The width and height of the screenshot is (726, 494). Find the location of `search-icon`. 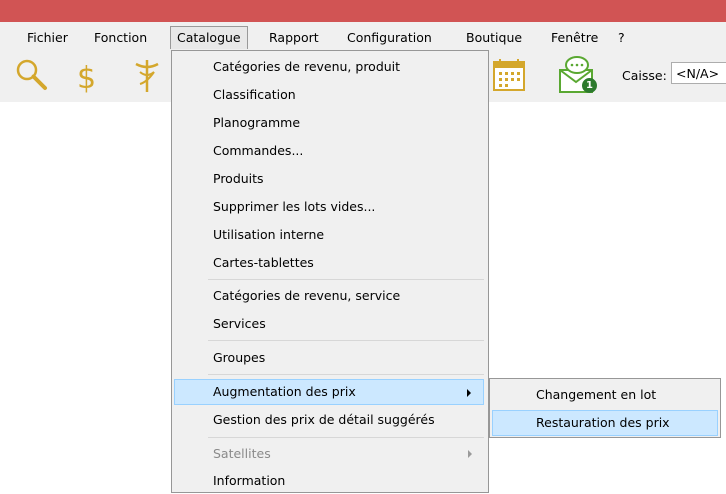

search-icon is located at coordinates (32, 75).